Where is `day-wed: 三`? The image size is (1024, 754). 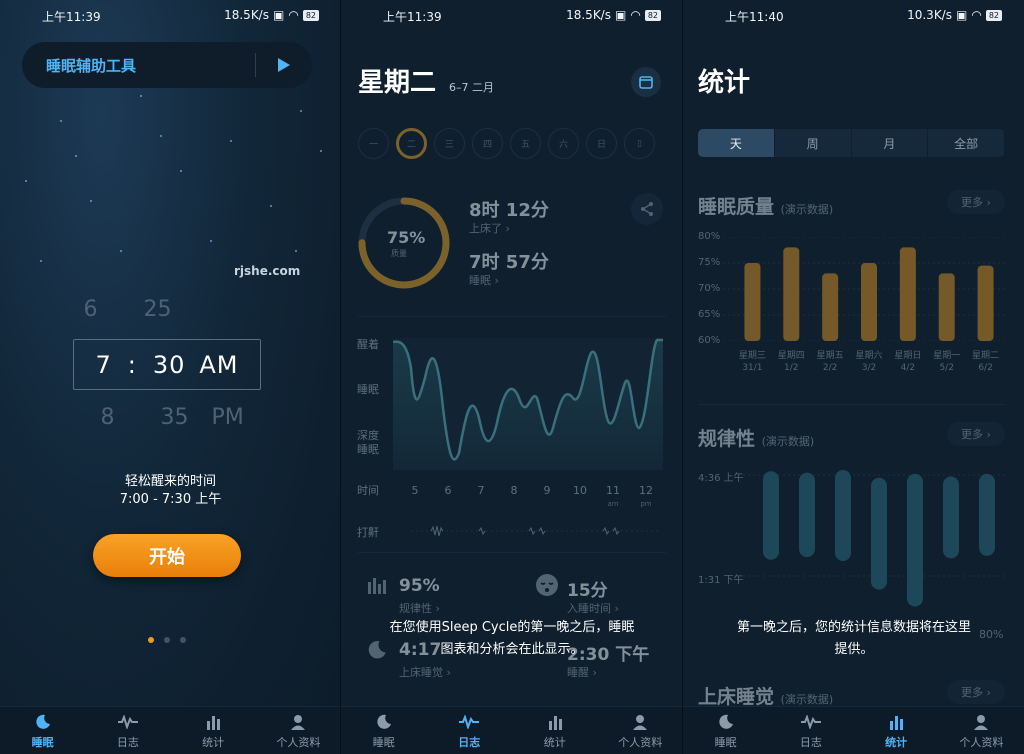
day-wed: 三 is located at coordinates (449, 143).